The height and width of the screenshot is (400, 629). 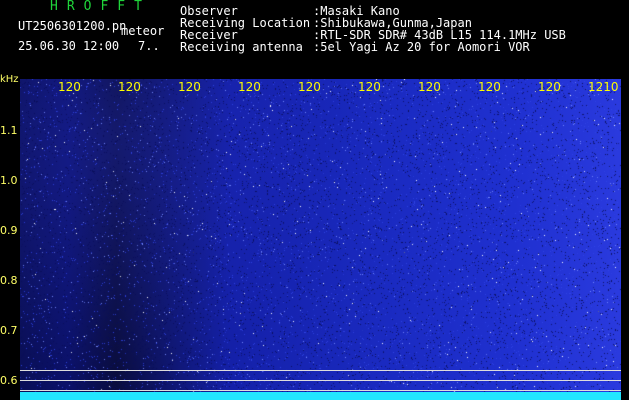 What do you see at coordinates (9, 130) in the screenshot?
I see `y-tick-label: 1.1` at bounding box center [9, 130].